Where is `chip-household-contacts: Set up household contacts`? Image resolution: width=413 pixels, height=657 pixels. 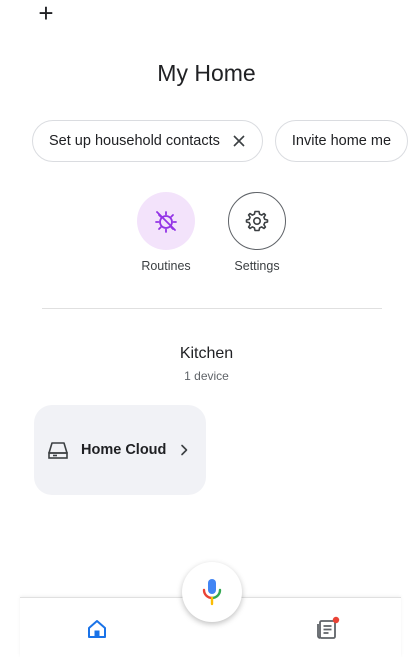 chip-household-contacts: Set up household contacts is located at coordinates (147, 141).